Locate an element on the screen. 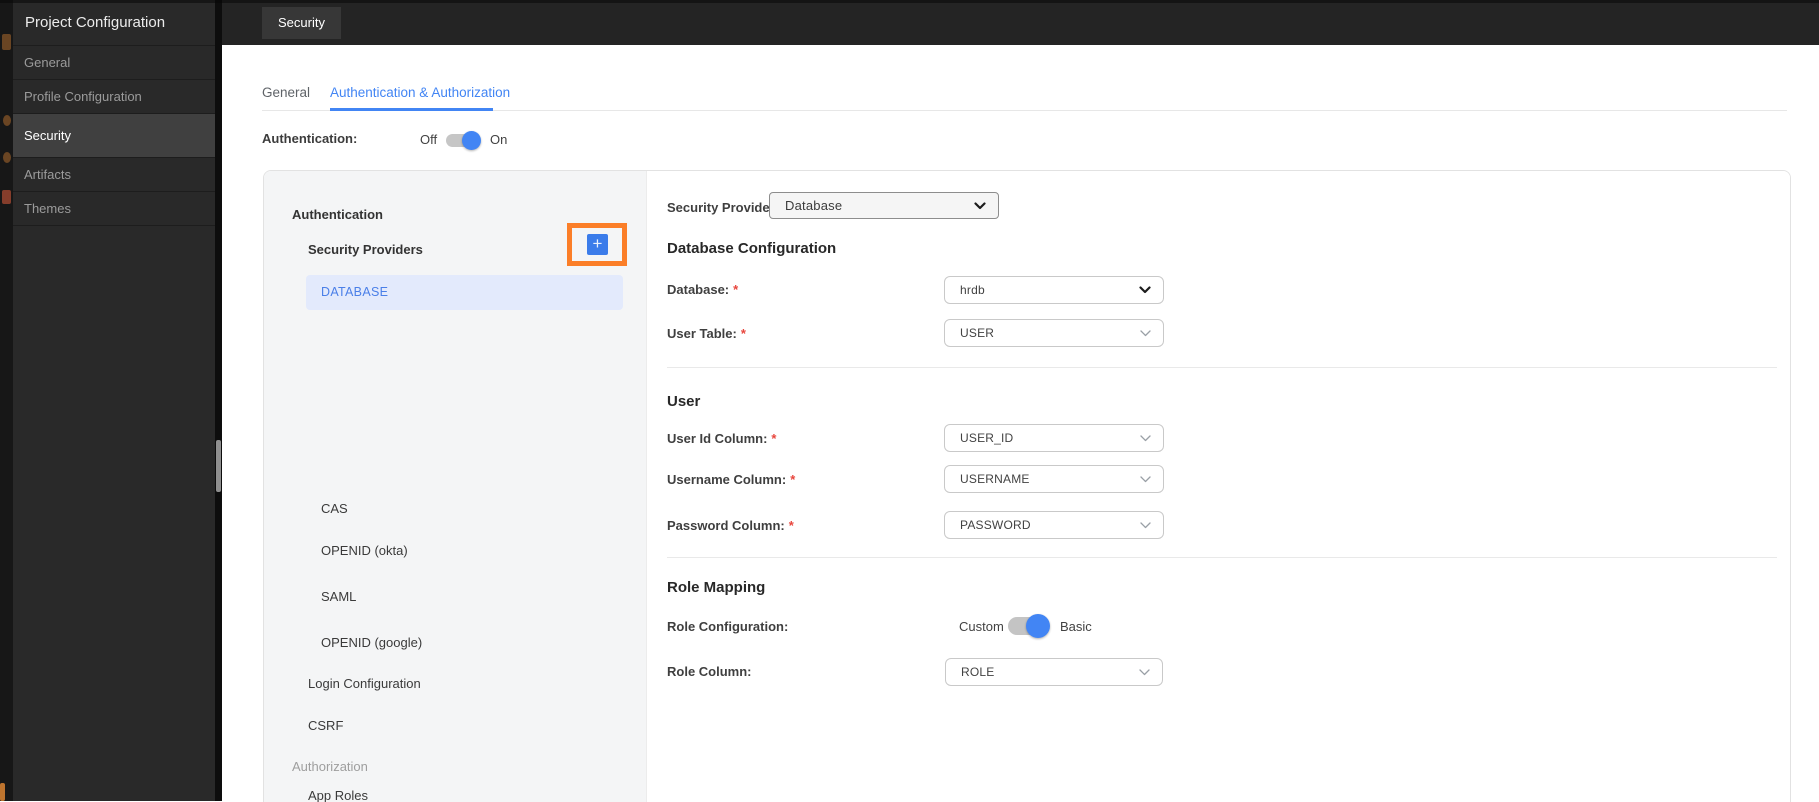 The width and height of the screenshot is (1819, 802). role-config-custom-label: Custom is located at coordinates (981, 626).